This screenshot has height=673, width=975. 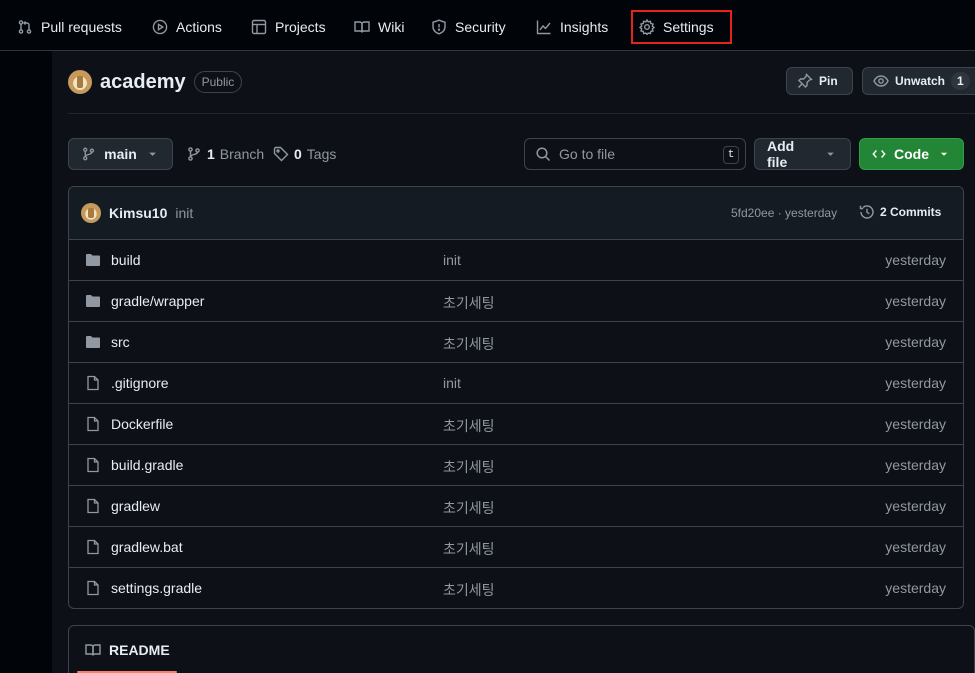 What do you see at coordinates (781, 154) in the screenshot?
I see `add-file-label: Add file` at bounding box center [781, 154].